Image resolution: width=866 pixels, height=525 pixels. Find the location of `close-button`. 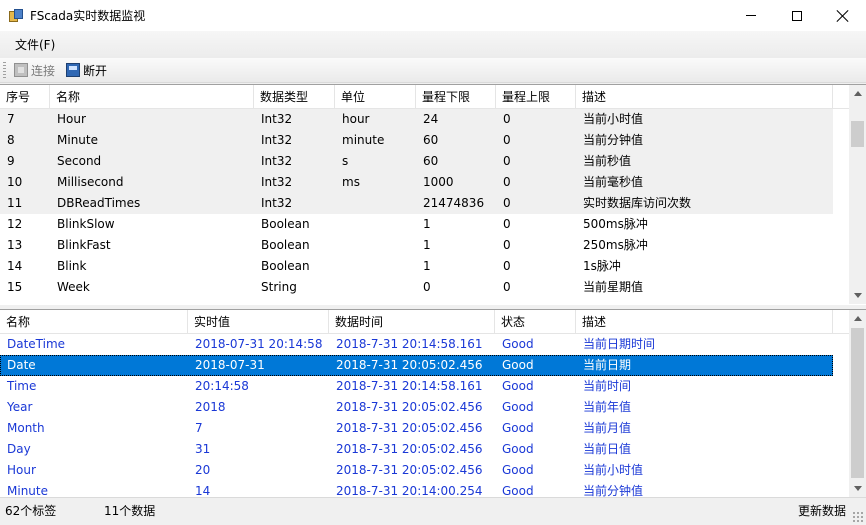

close-button is located at coordinates (843, 15).